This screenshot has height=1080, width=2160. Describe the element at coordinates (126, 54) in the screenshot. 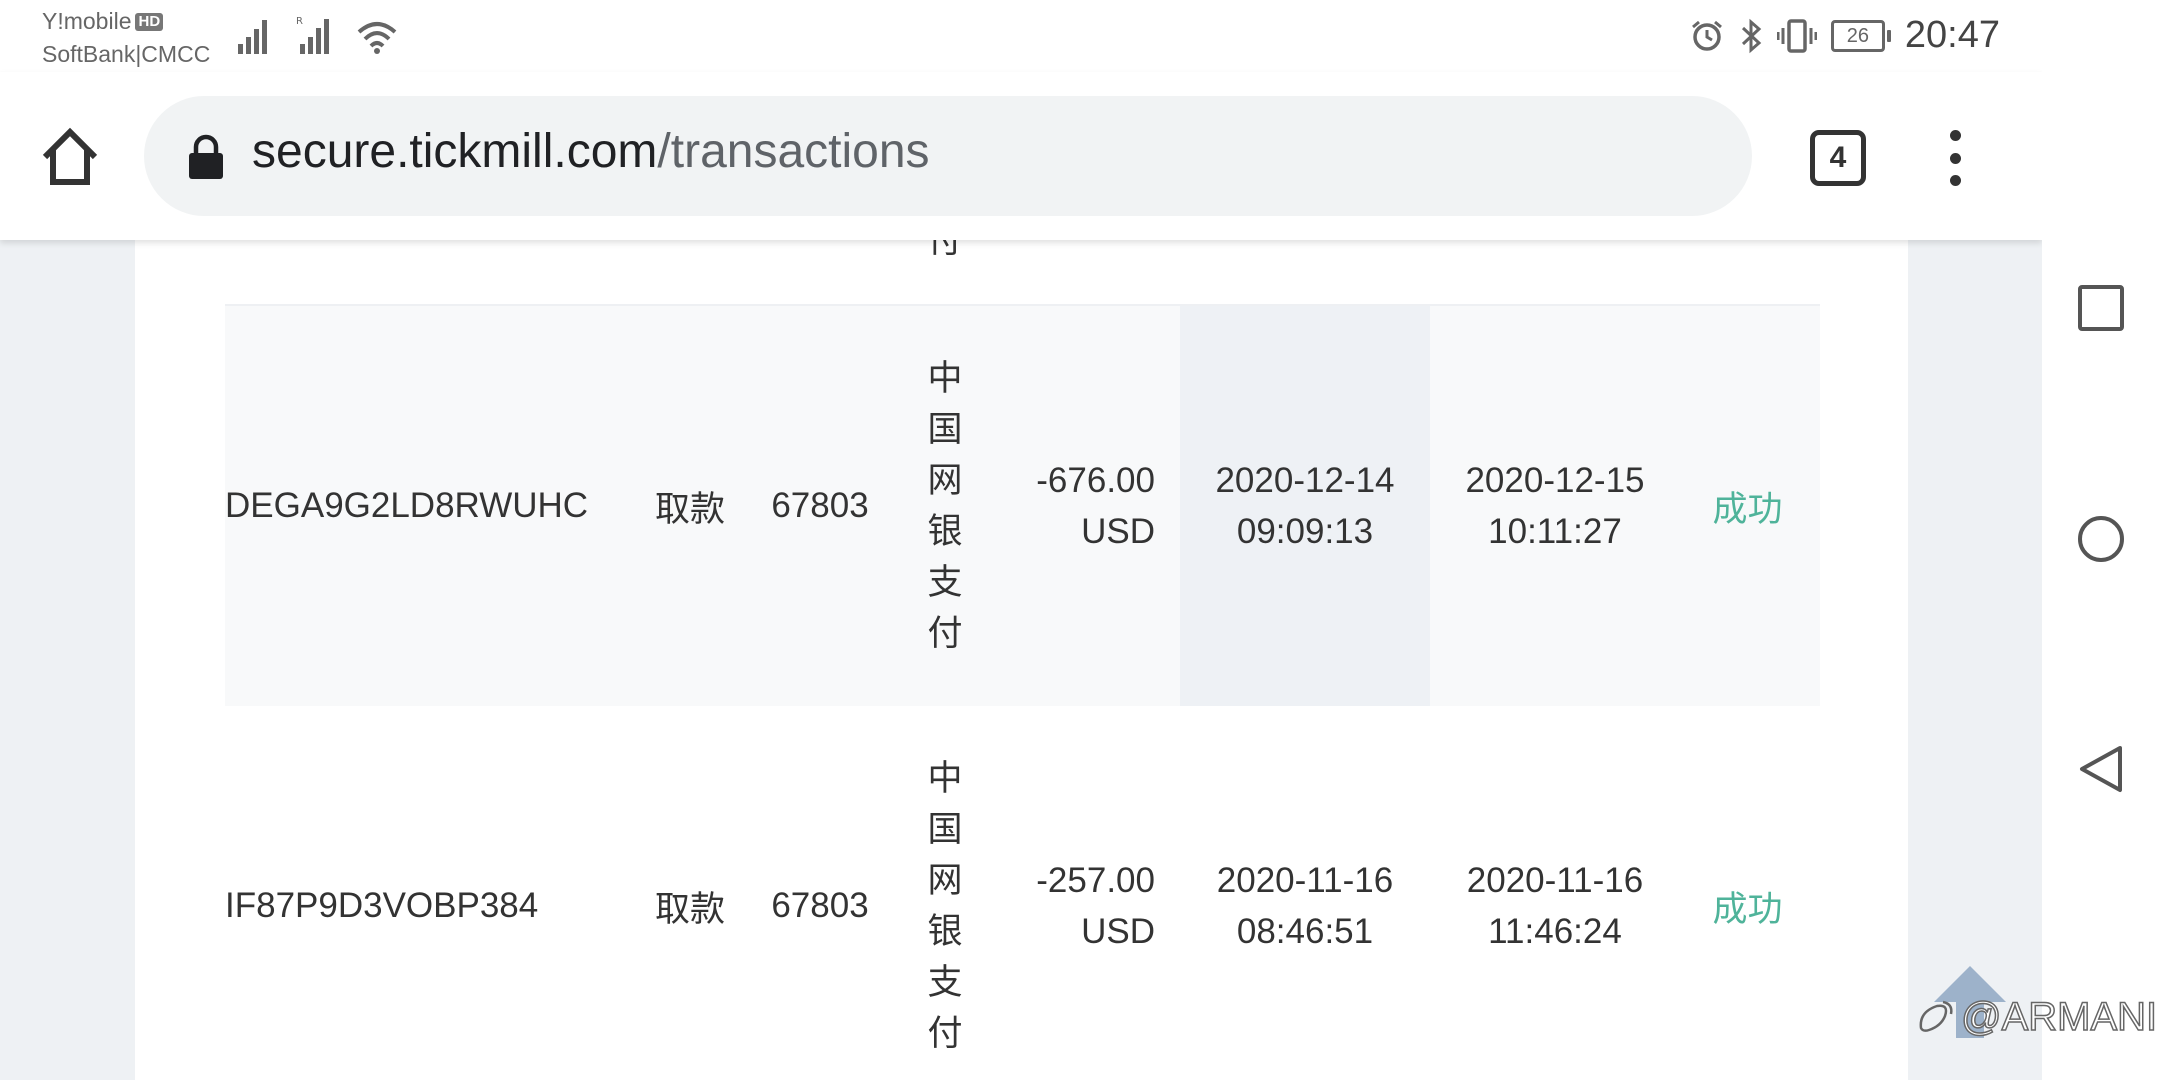

I see `carrier-secondary: SoftBank|CMCC` at that location.